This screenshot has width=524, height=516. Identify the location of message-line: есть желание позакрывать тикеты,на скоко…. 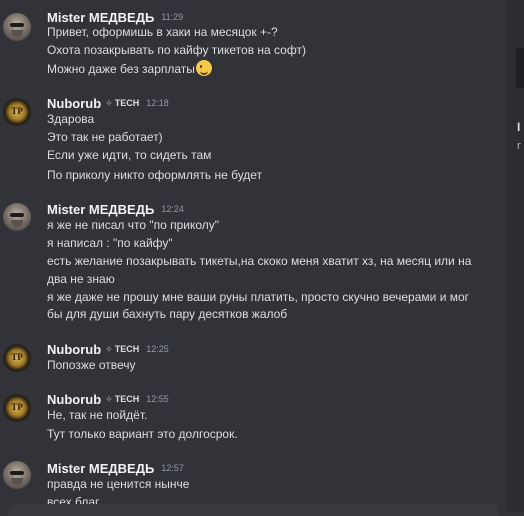
(259, 261).